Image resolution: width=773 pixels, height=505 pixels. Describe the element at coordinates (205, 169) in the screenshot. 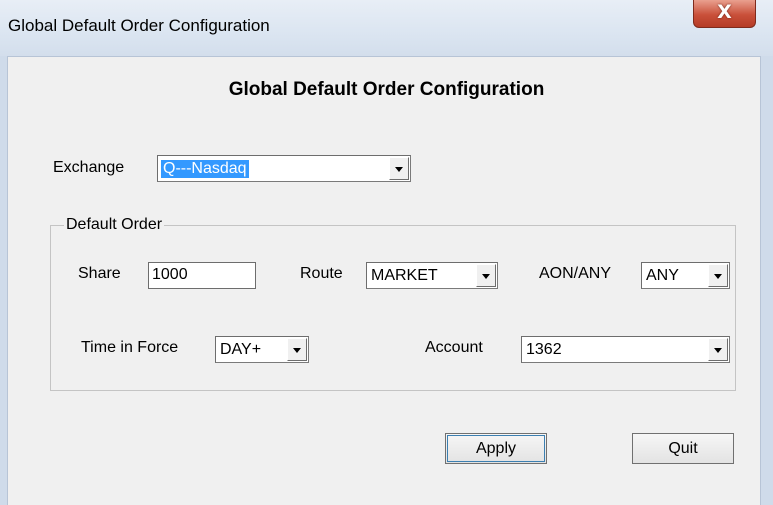

I see `exchange-value: Q---Nasdaq` at that location.